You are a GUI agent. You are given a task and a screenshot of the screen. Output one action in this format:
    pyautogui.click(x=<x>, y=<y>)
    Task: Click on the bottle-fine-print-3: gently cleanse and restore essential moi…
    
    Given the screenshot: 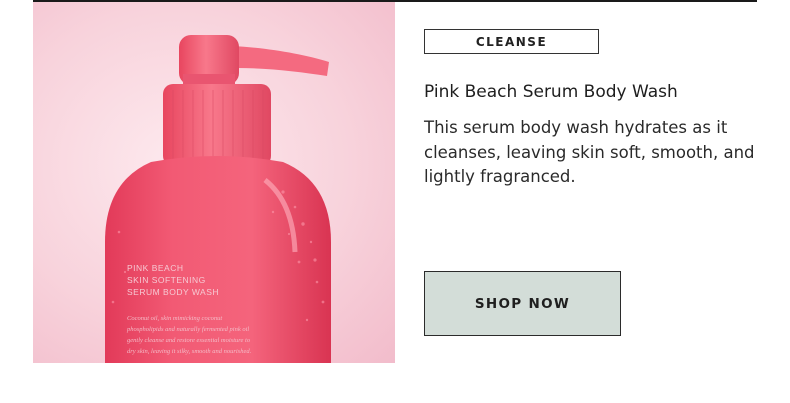 What is the action you would take?
    pyautogui.click(x=189, y=340)
    